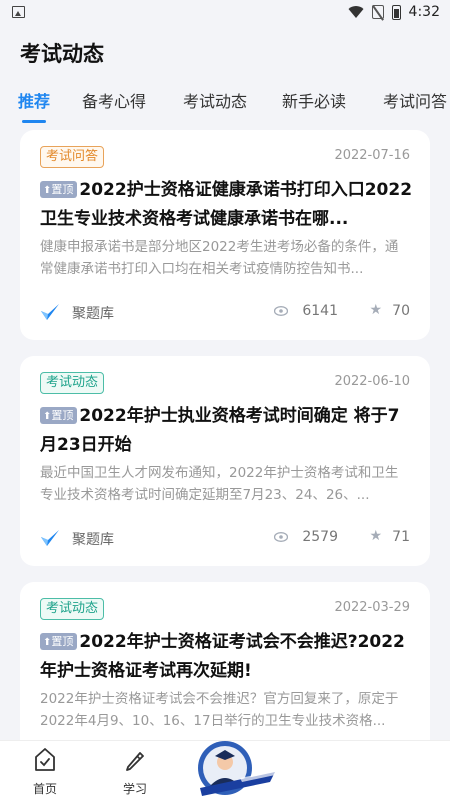 Image resolution: width=450 pixels, height=800 pixels. I want to click on article-meta: 聚题库 6141 ★ 70, so click(225, 312).